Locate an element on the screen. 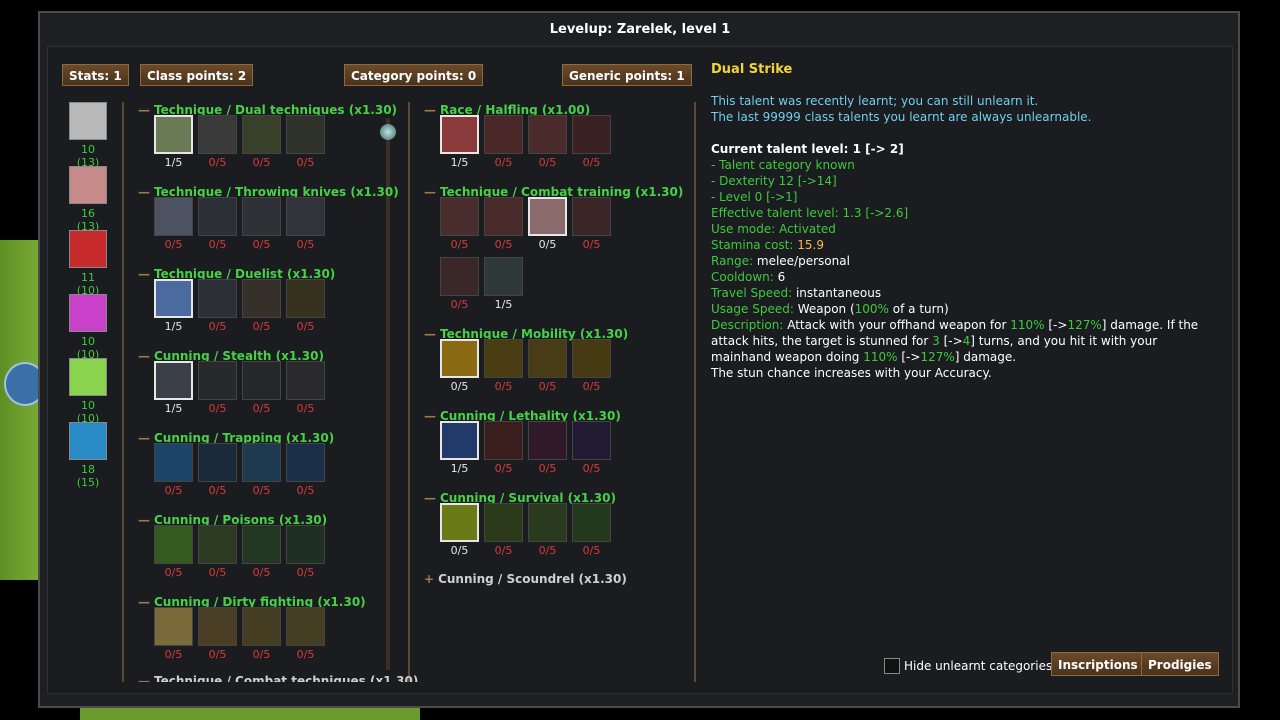  trap-launcher-icon is located at coordinates (305, 462).